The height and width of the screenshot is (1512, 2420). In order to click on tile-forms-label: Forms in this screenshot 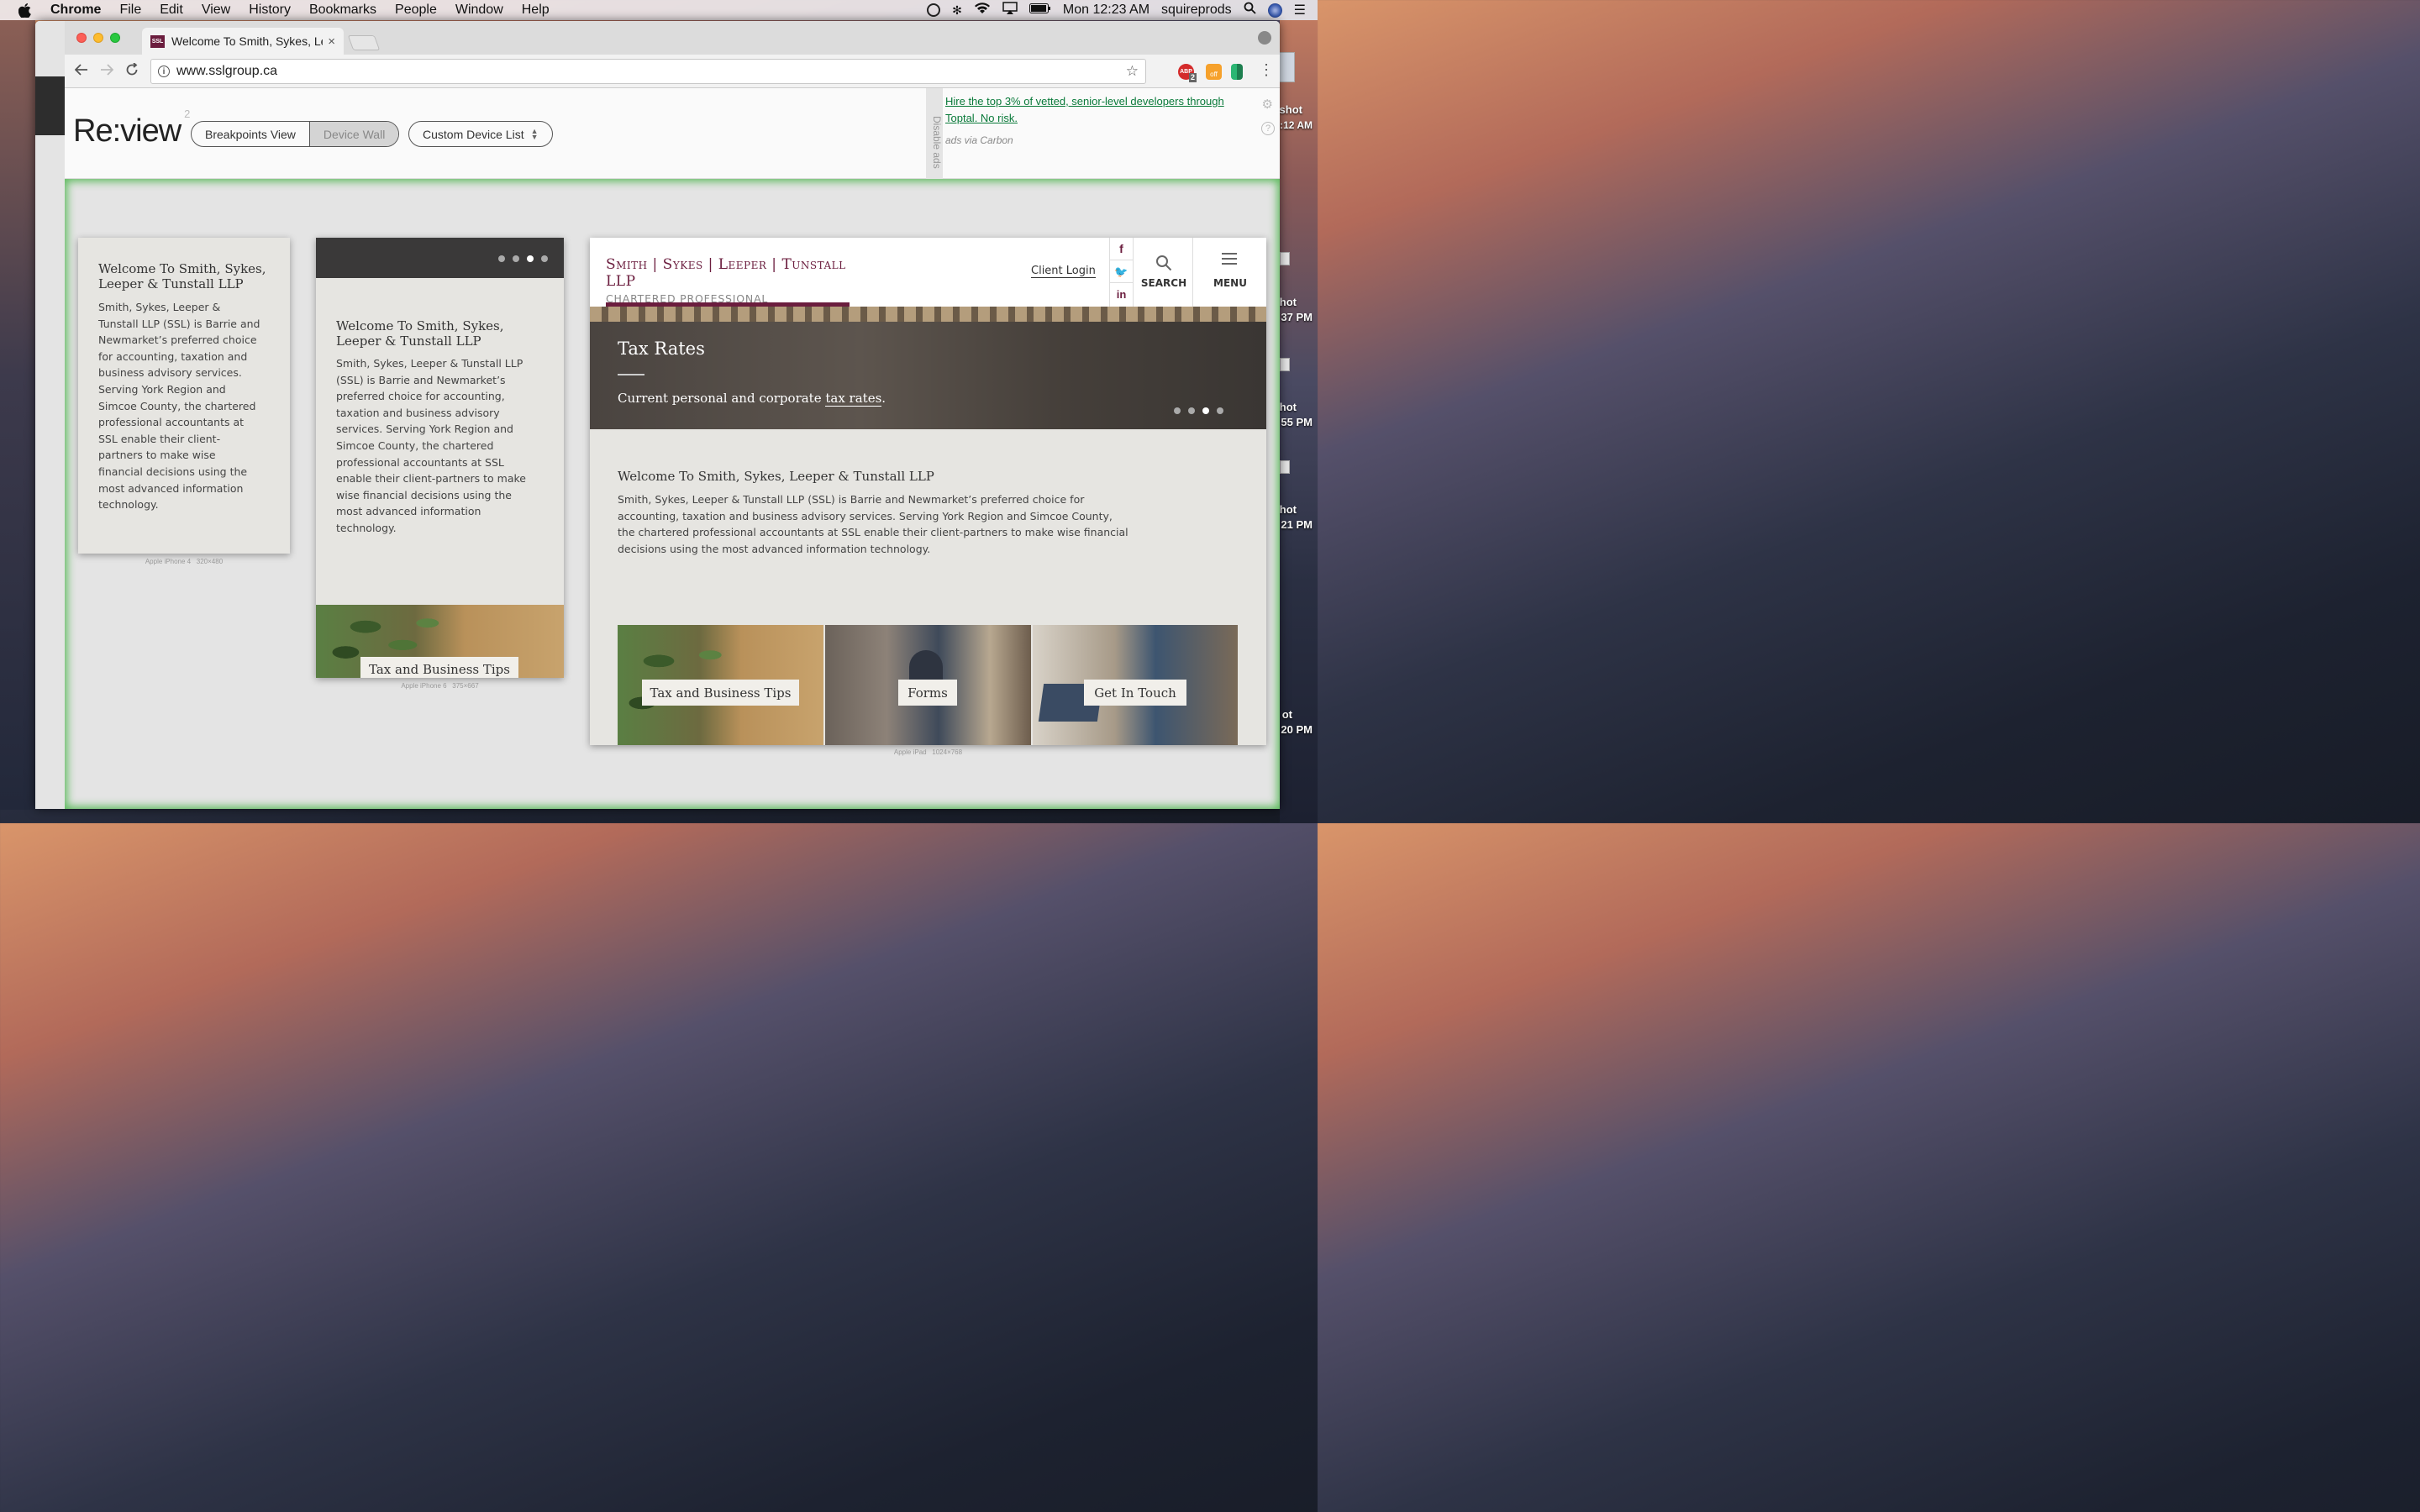, I will do `click(928, 693)`.